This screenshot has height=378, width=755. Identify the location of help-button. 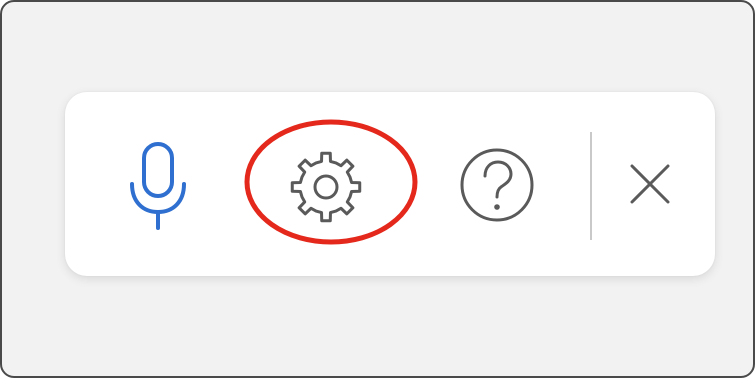
(497, 185).